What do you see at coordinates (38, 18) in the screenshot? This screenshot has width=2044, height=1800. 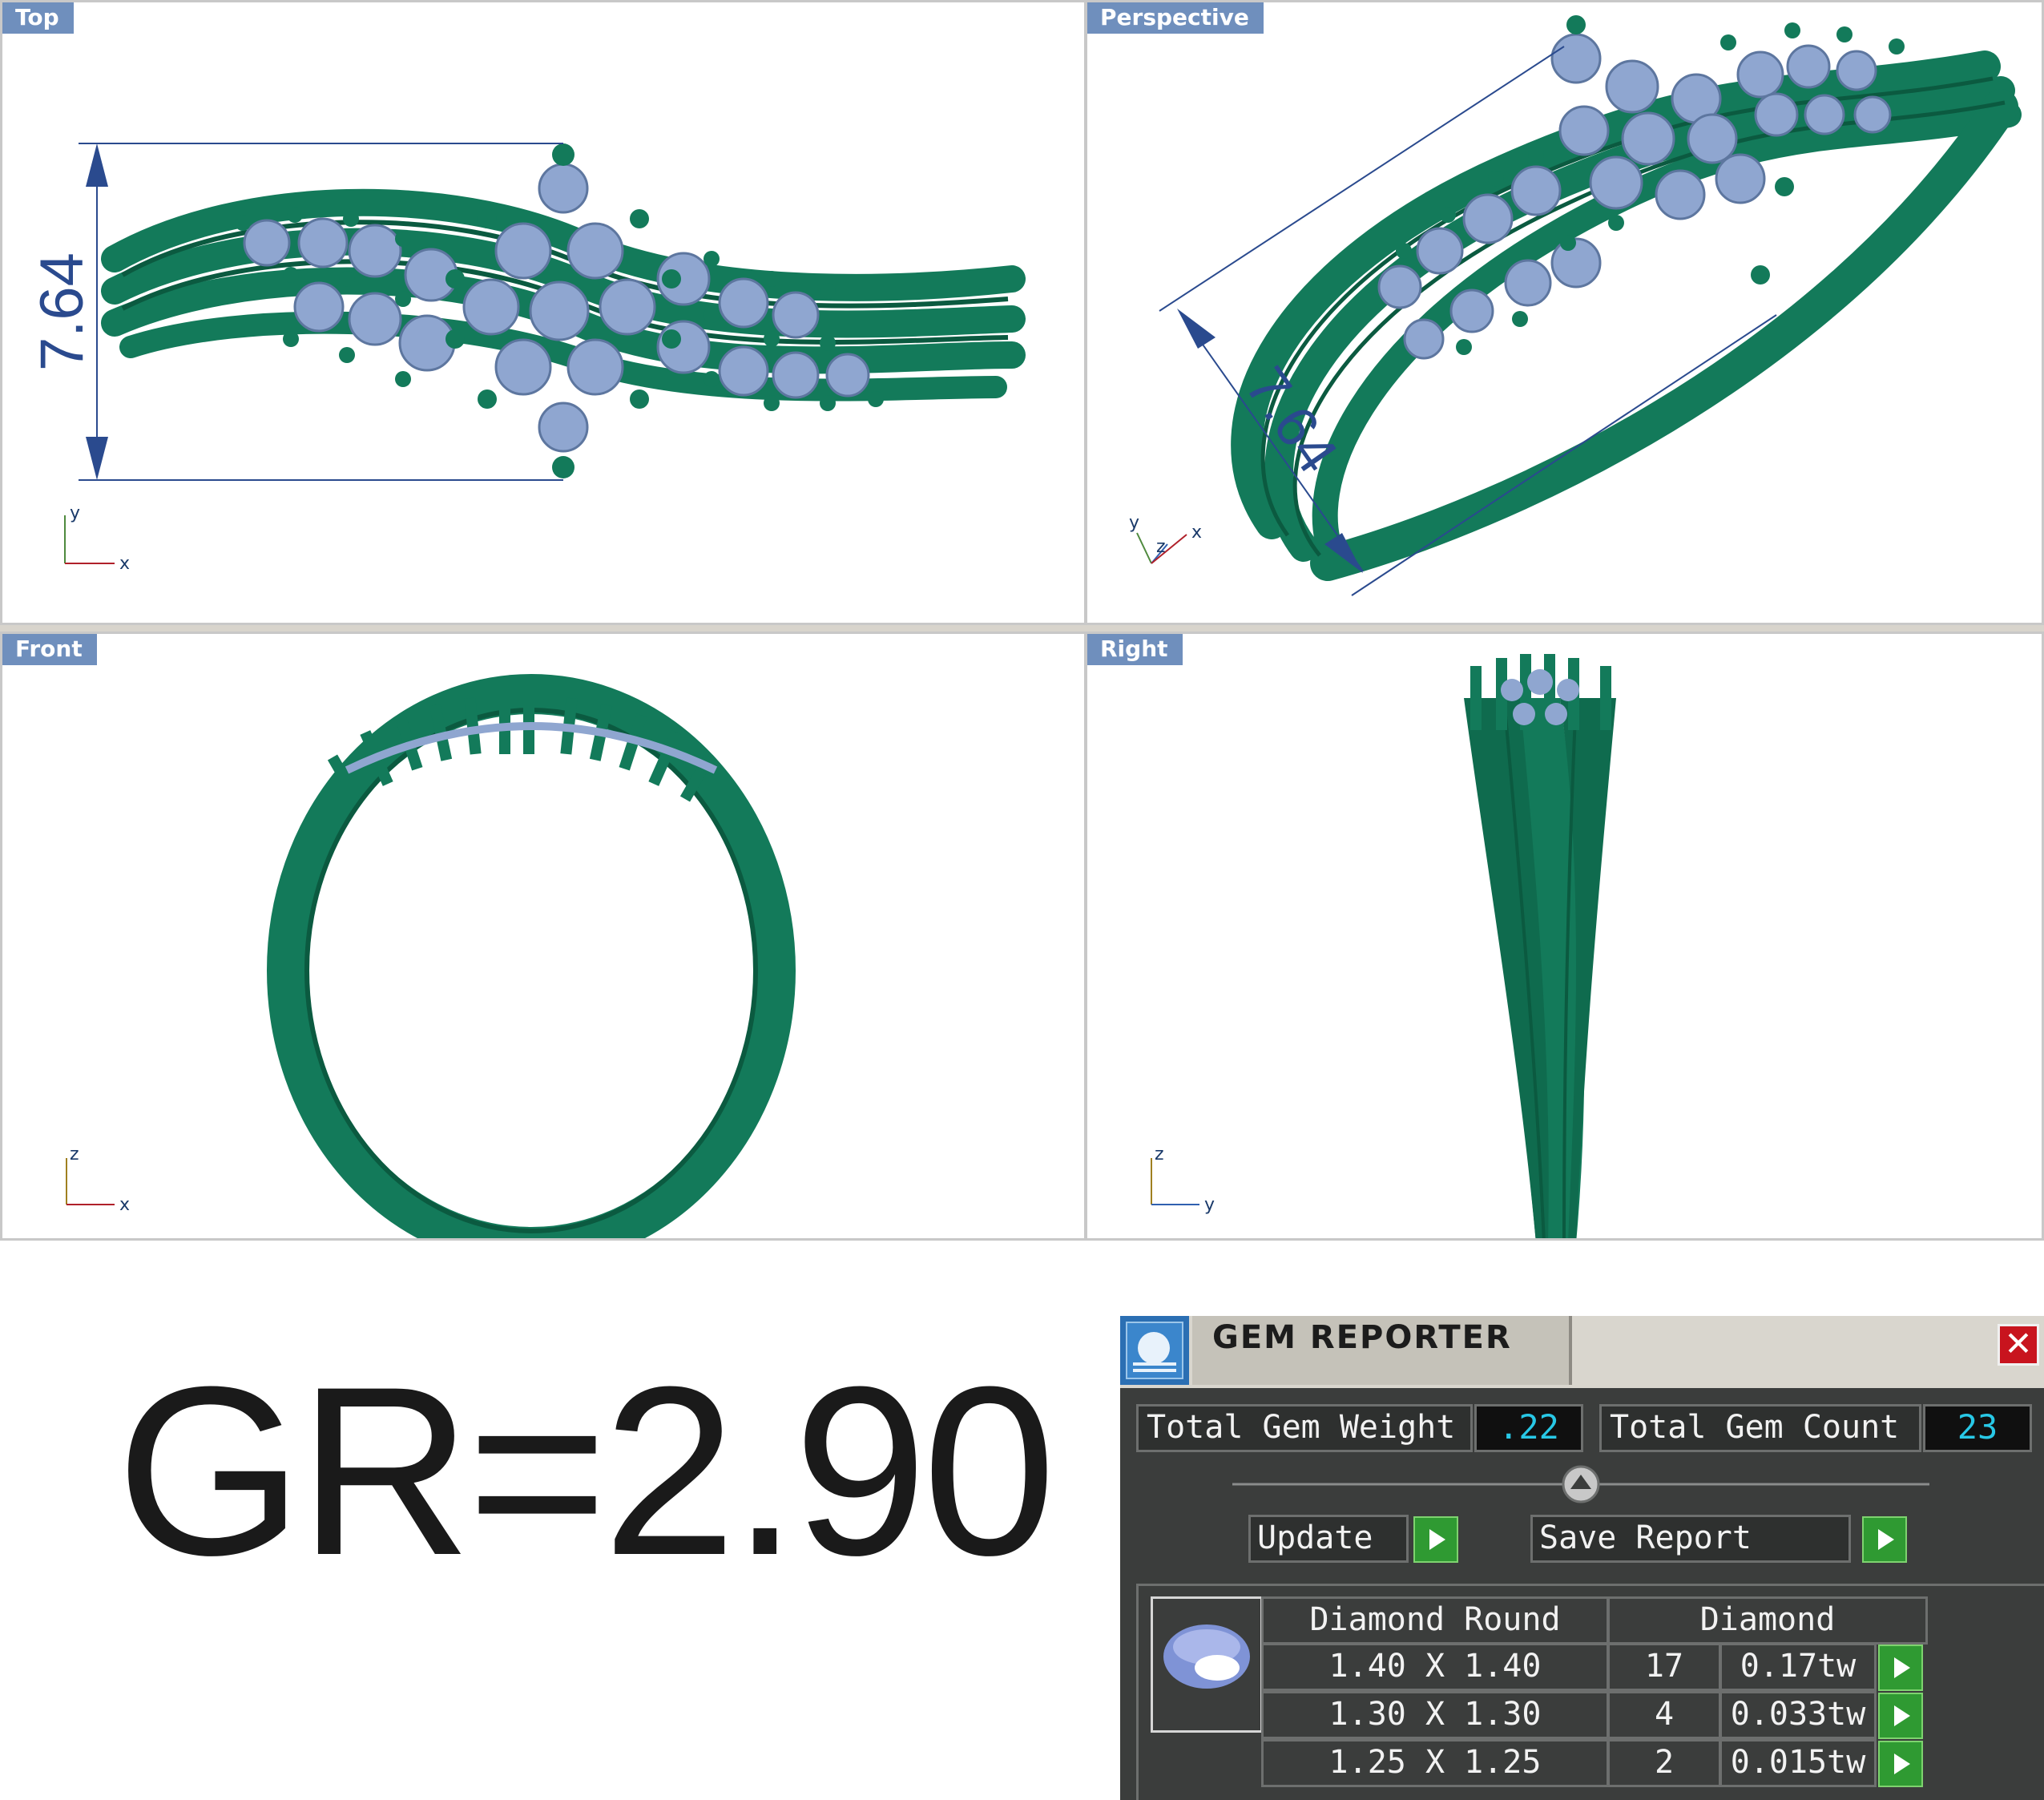 I see `tab-top: Top` at bounding box center [38, 18].